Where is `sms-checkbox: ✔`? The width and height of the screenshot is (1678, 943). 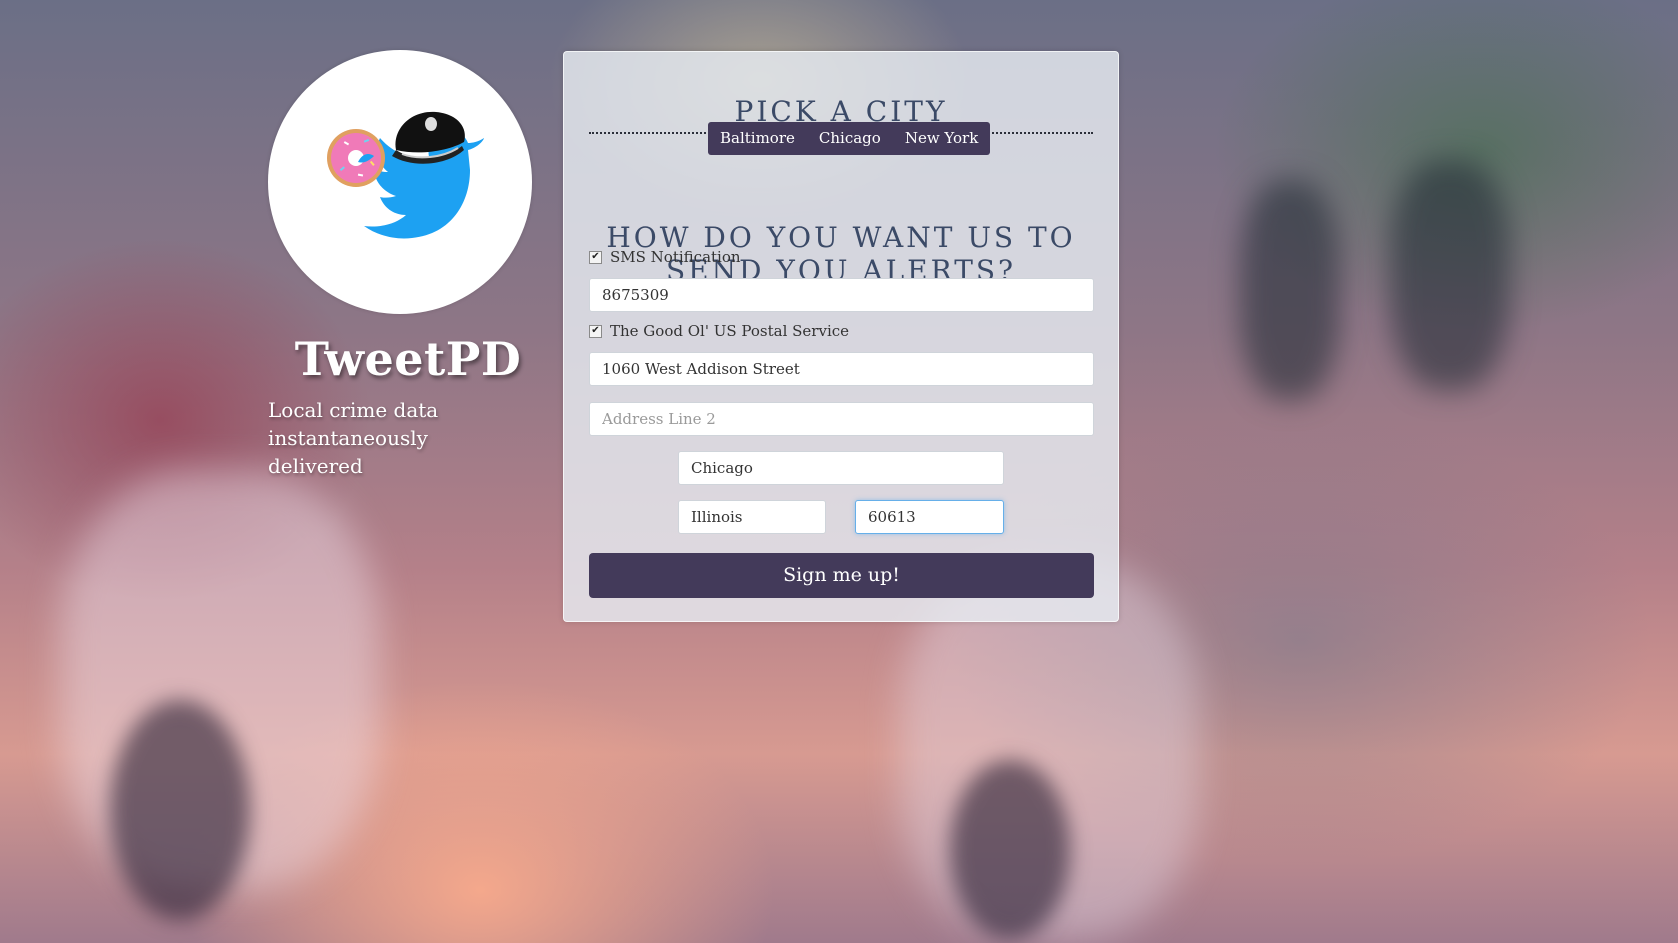
sms-checkbox: ✔ is located at coordinates (595, 257).